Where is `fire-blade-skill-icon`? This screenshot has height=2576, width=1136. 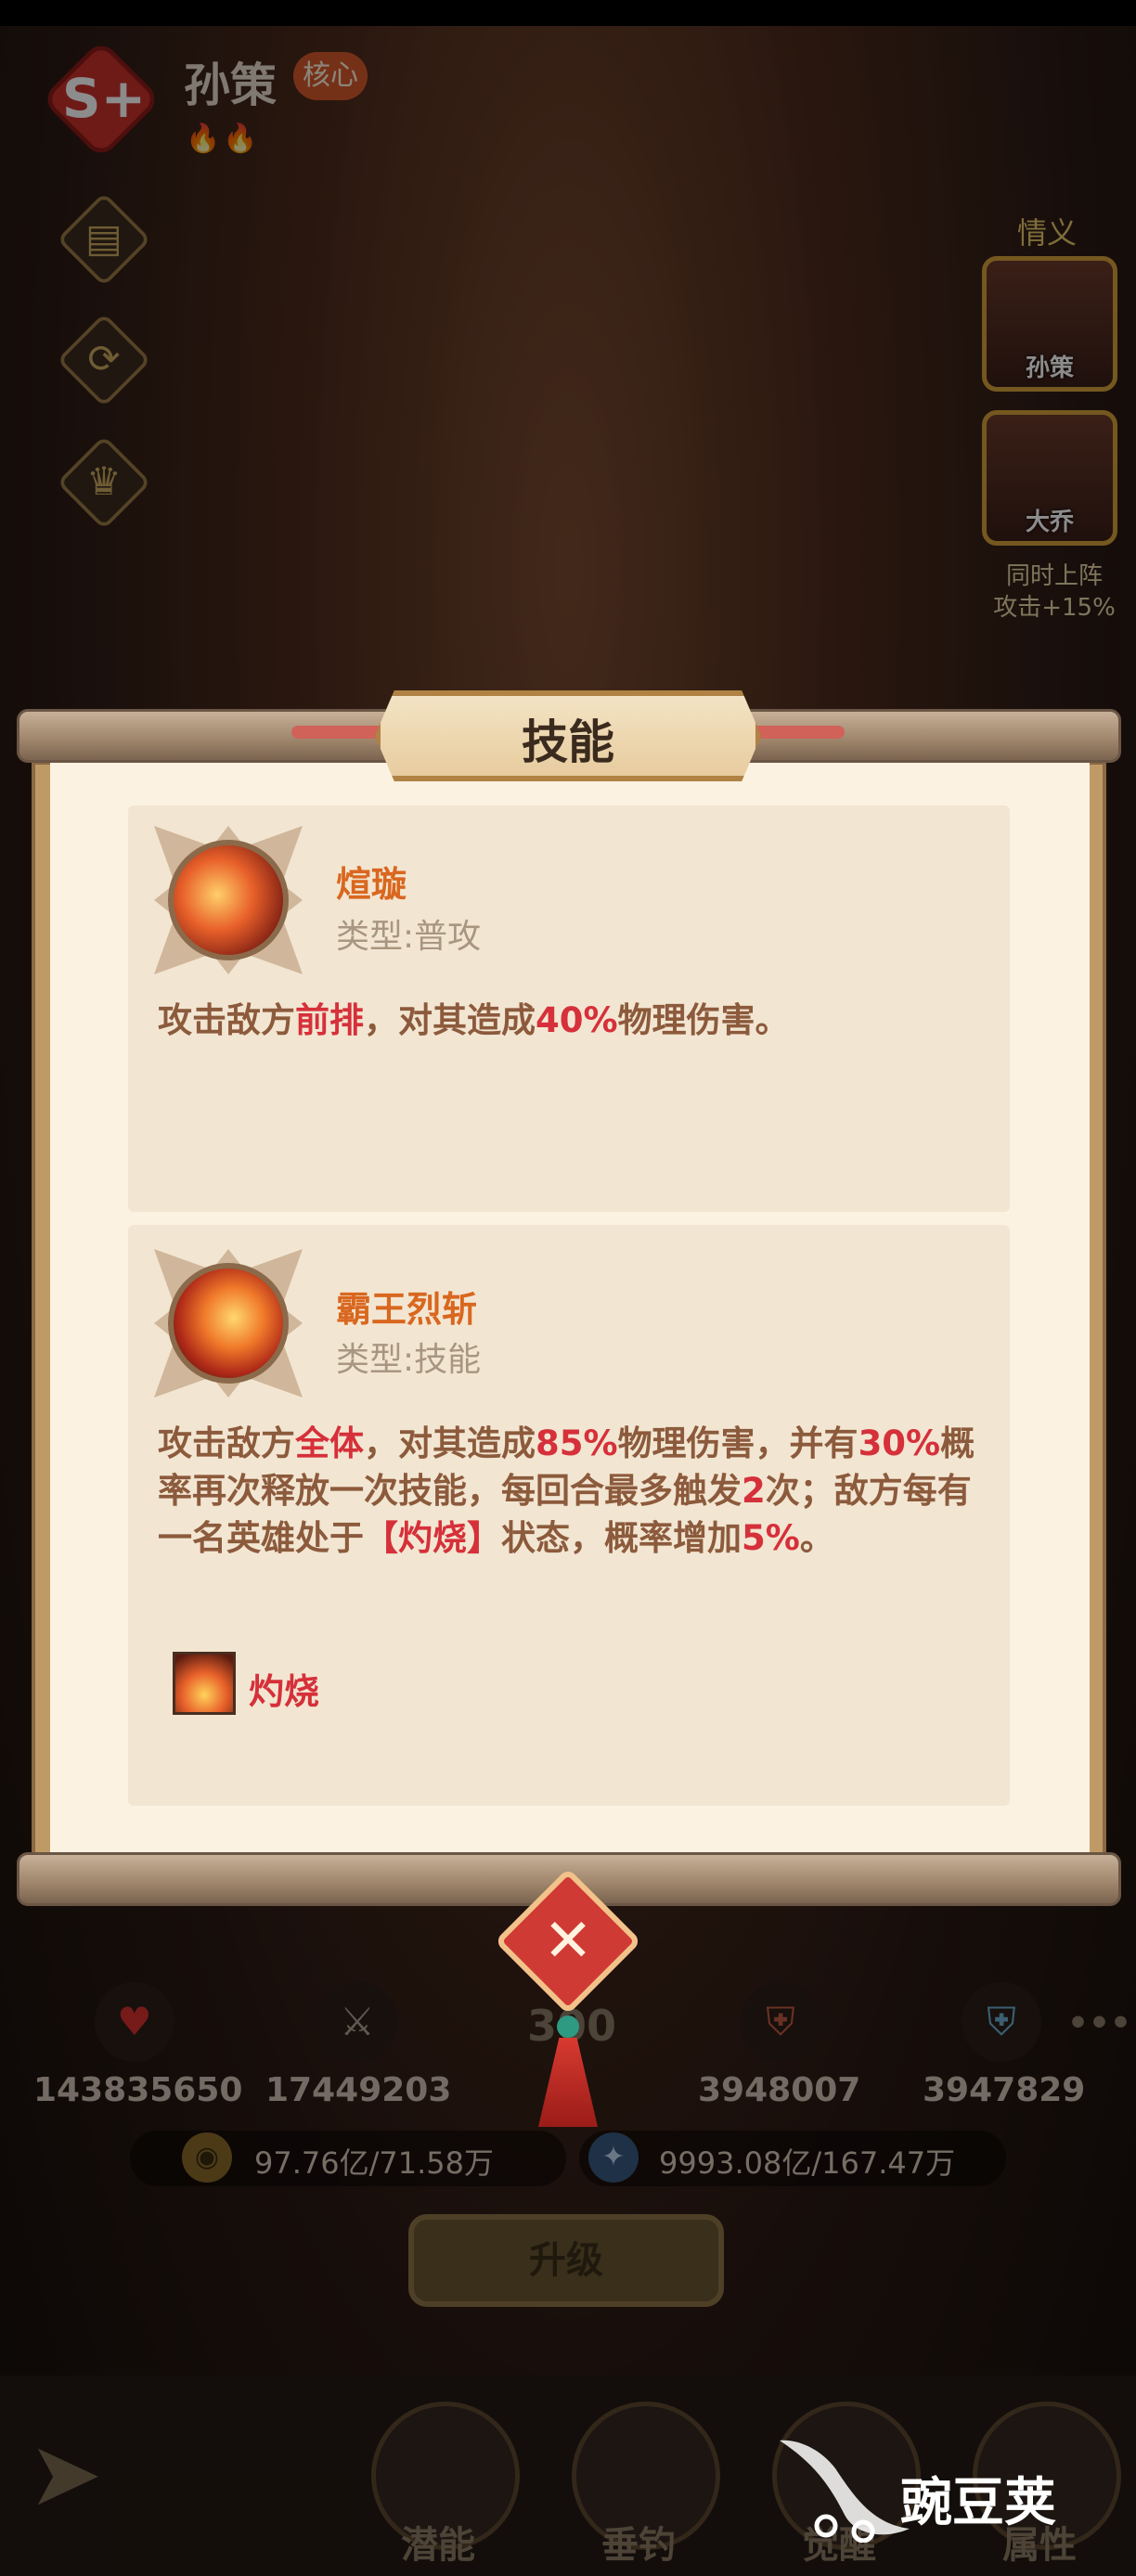
fire-blade-skill-icon is located at coordinates (228, 900).